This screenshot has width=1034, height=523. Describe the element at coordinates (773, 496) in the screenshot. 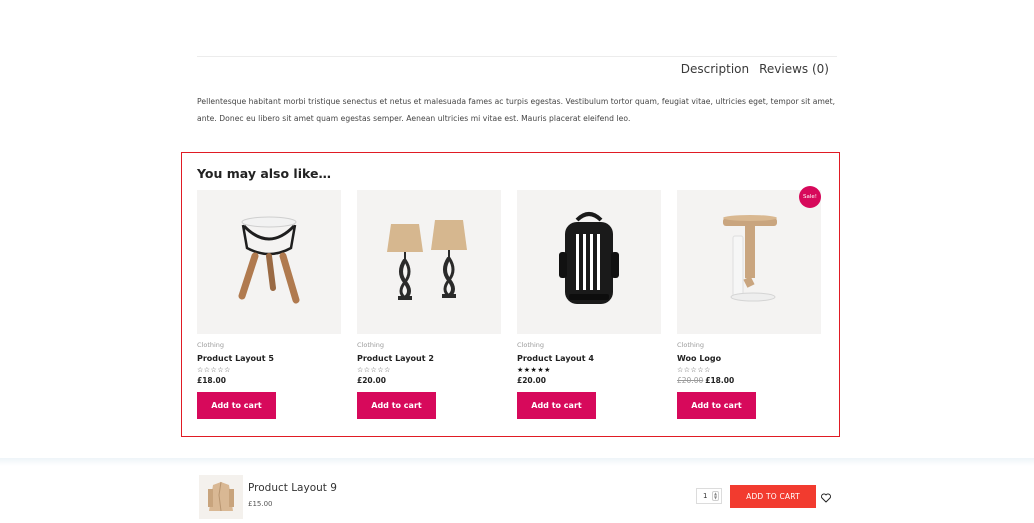

I see `sticky-add-to-cart-button: ADD TO CART` at that location.